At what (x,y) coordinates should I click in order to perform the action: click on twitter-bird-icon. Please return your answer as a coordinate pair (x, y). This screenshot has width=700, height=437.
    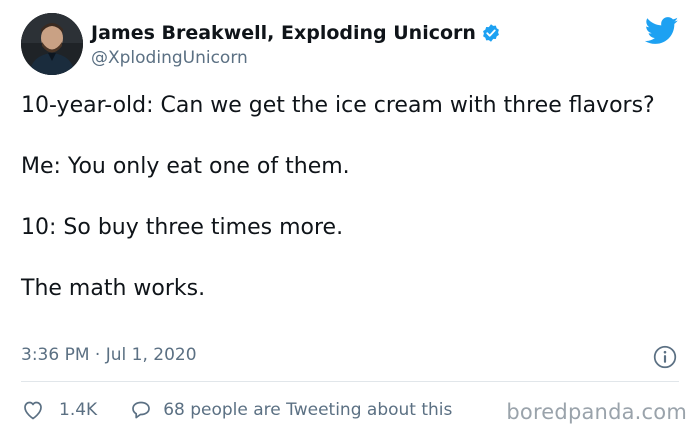
    Looking at the image, I should click on (661, 31).